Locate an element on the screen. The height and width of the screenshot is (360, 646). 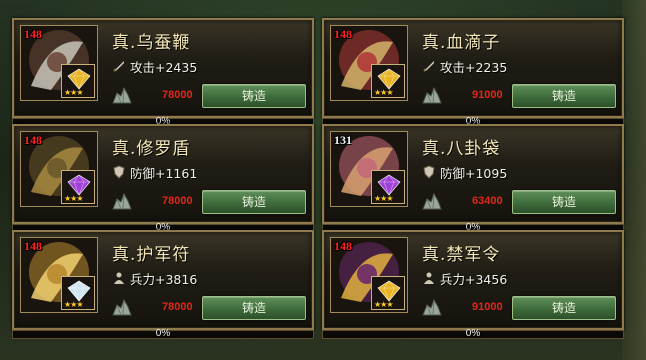
equipment-card: 148 ★★★ 真.护军符 兵力+3816 78000 铸造 0% is located at coordinates (163, 284).